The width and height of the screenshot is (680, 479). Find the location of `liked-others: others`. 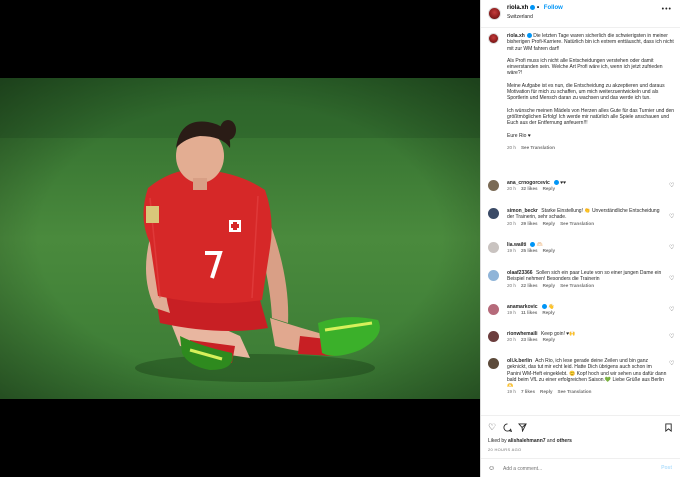

liked-others: others is located at coordinates (564, 441).